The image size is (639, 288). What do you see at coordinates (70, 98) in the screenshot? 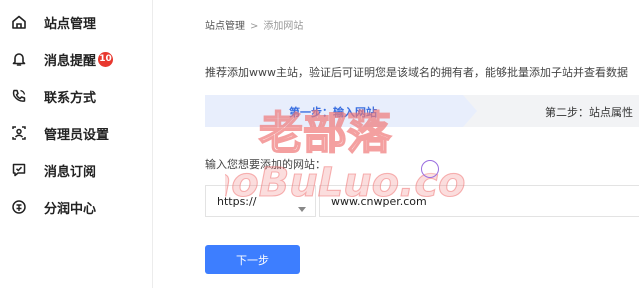
I see `sidebar-item-label: 联系方式` at bounding box center [70, 98].